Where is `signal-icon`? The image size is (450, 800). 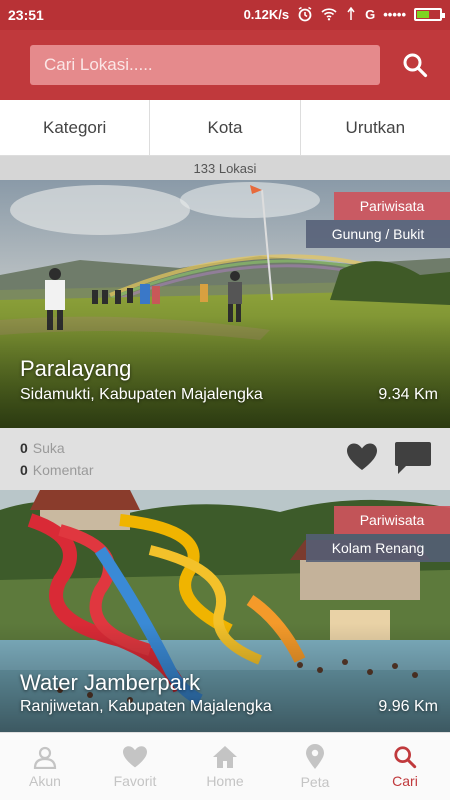
signal-icon is located at coordinates (351, 13).